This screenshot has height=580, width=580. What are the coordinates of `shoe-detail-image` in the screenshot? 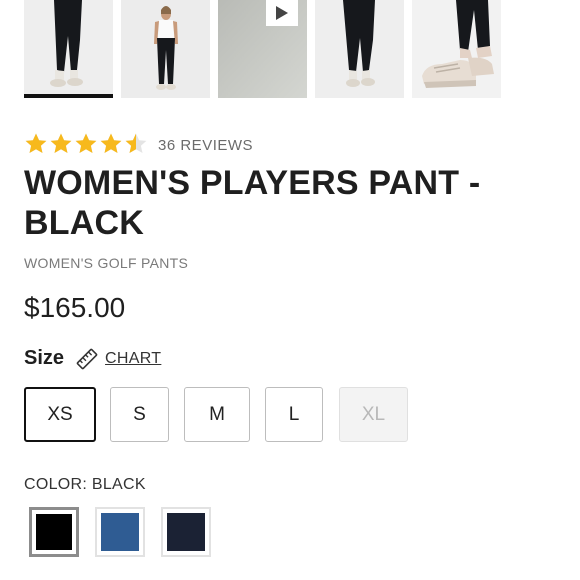 It's located at (456, 49).